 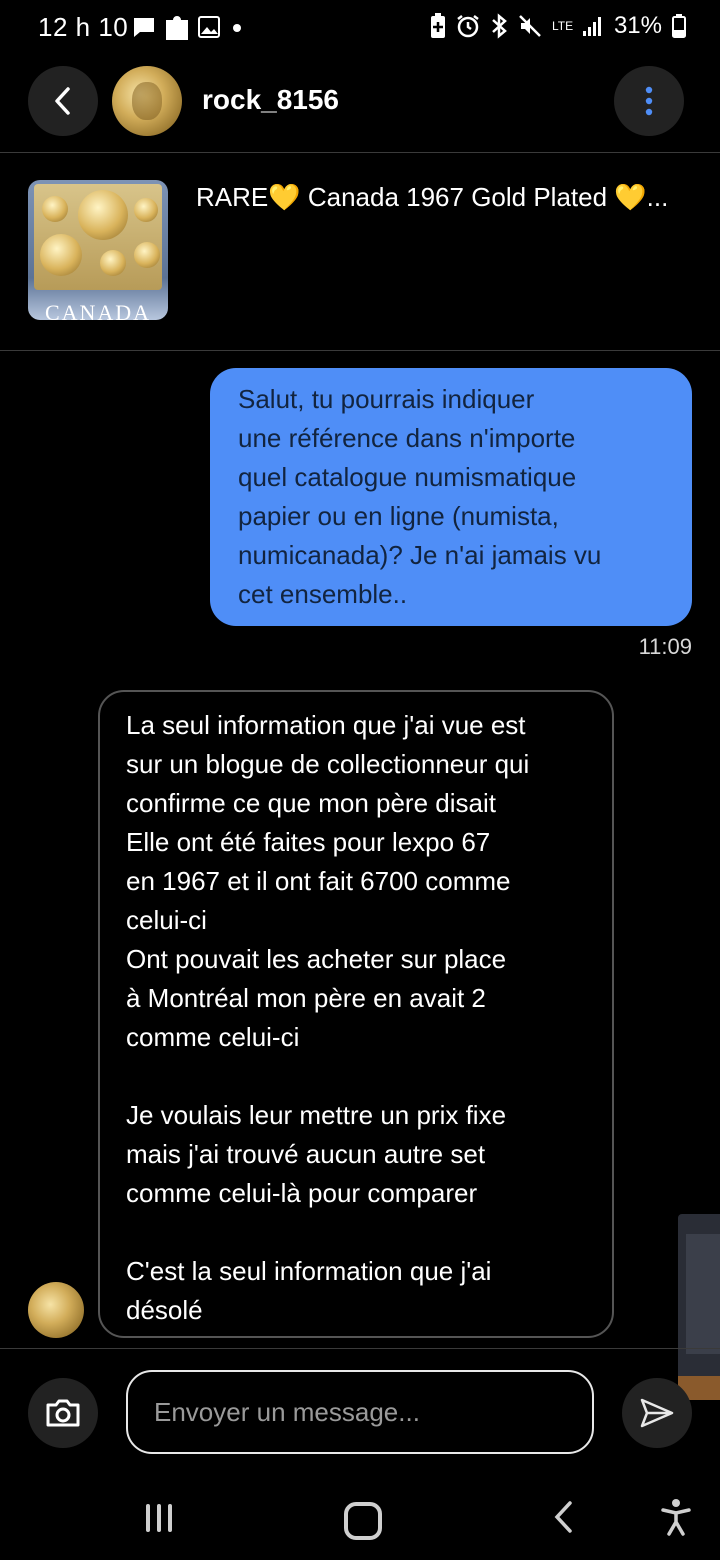 I want to click on system-navigation-bar, so click(x=360, y=1515).